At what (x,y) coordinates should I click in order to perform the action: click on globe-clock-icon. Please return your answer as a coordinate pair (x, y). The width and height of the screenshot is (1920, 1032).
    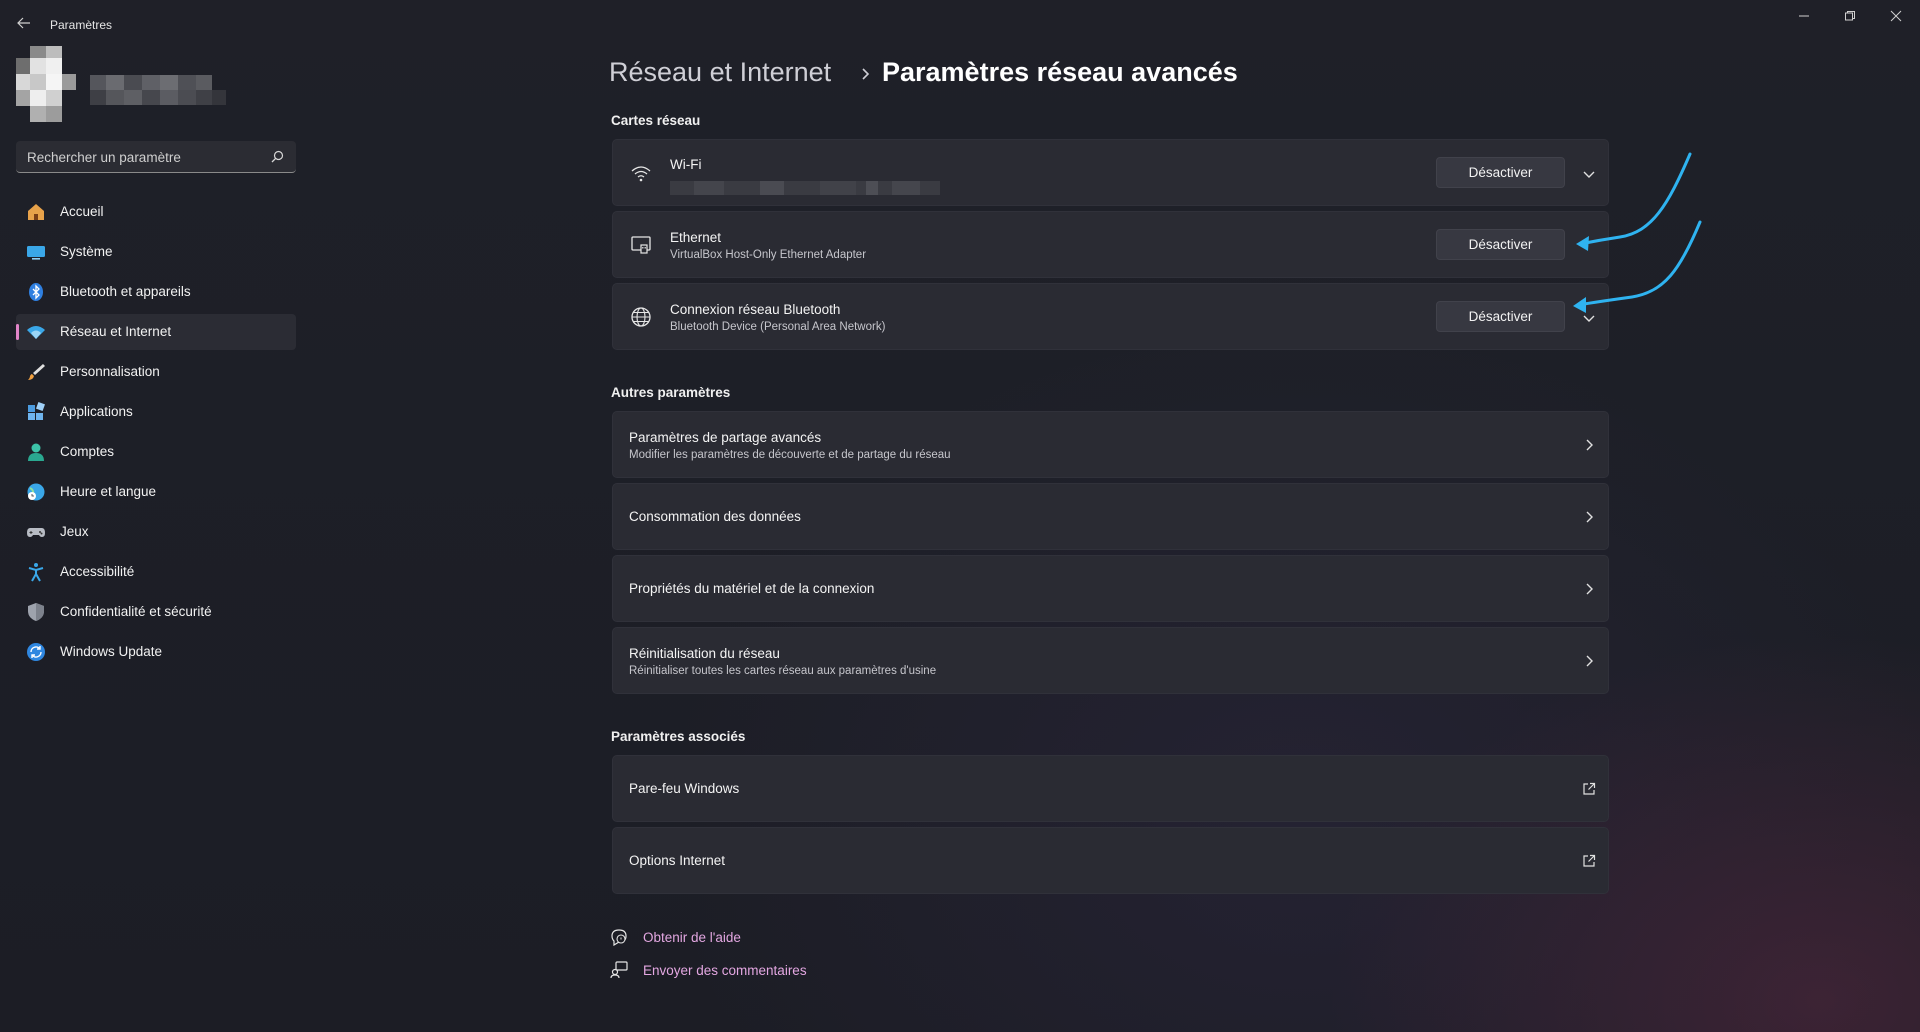
    Looking at the image, I should click on (36, 492).